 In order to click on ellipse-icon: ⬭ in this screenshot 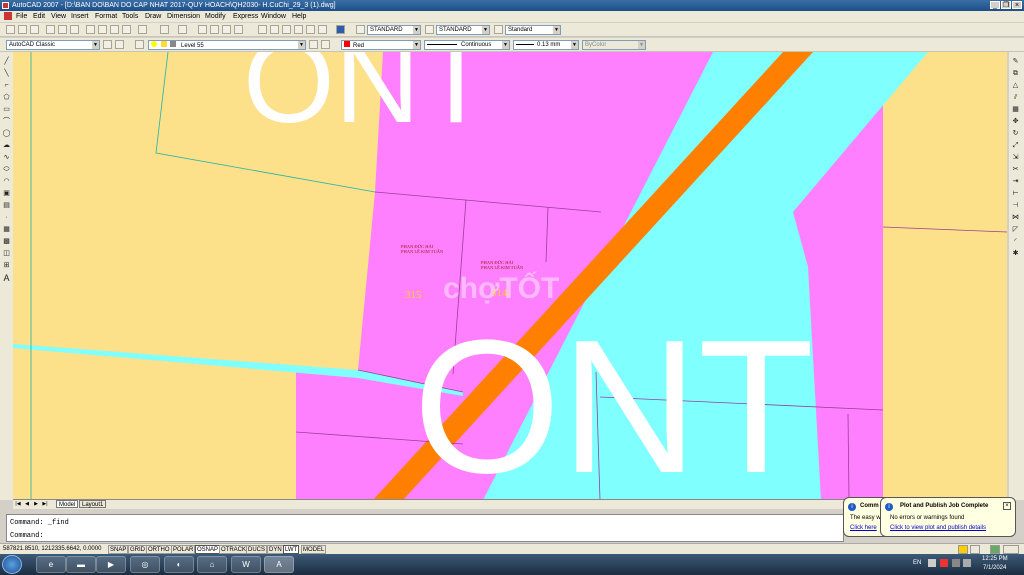, I will do `click(6, 170)`.